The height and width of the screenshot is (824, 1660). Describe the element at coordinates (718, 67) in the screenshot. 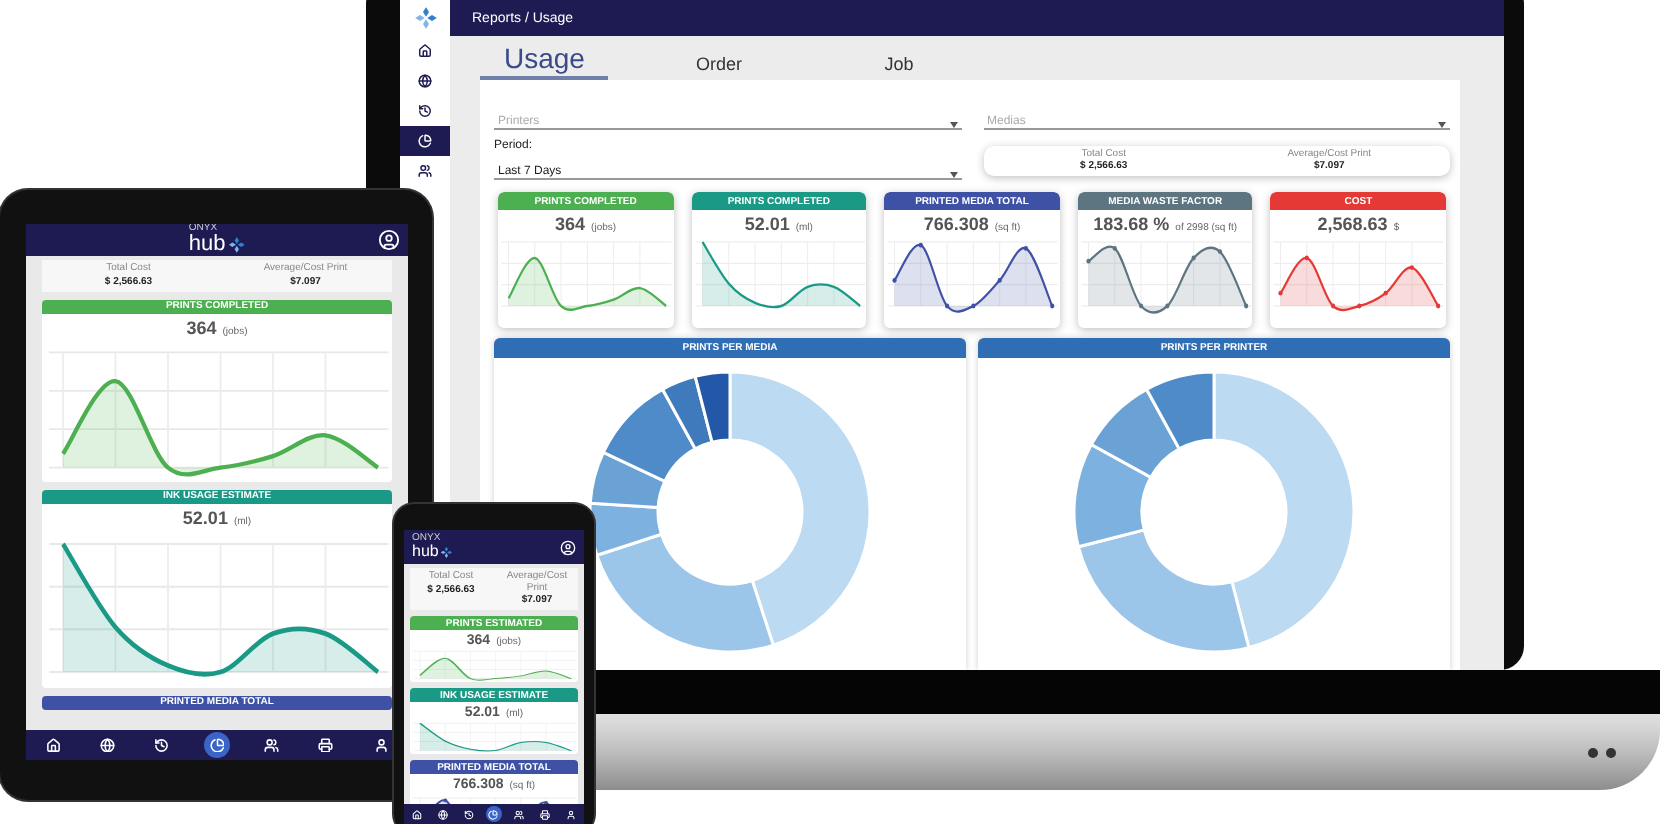

I see `tab: Order` at that location.